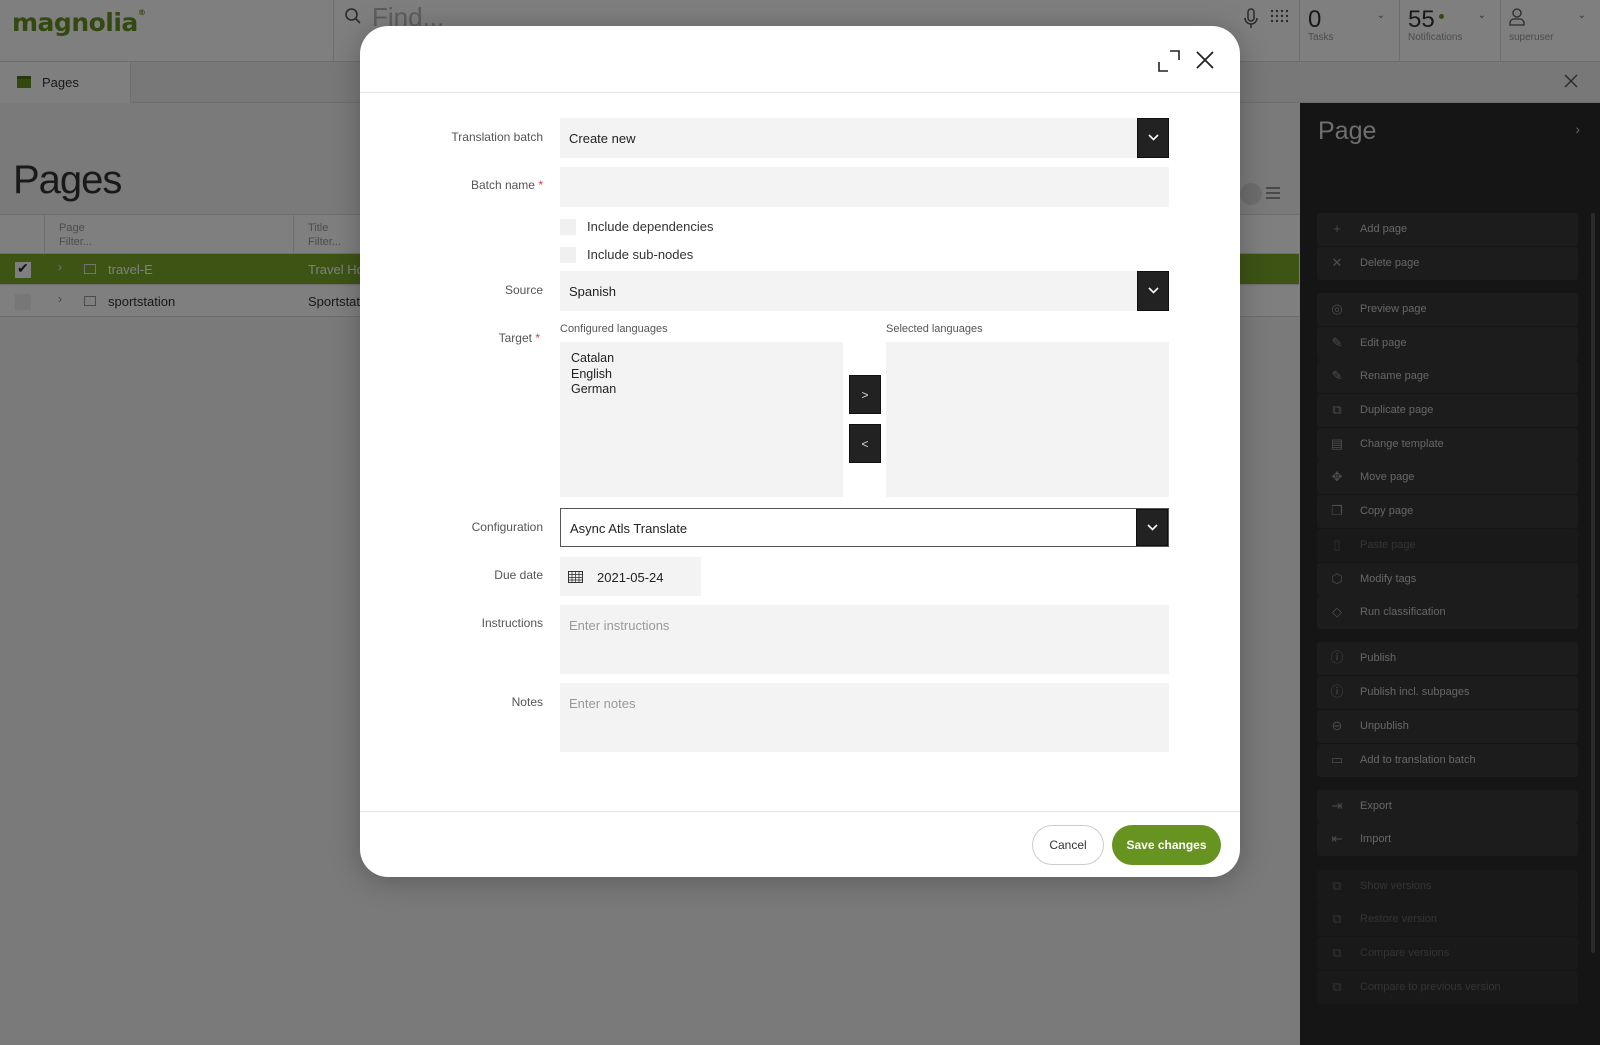  I want to click on source-select: Spanish, so click(864, 291).